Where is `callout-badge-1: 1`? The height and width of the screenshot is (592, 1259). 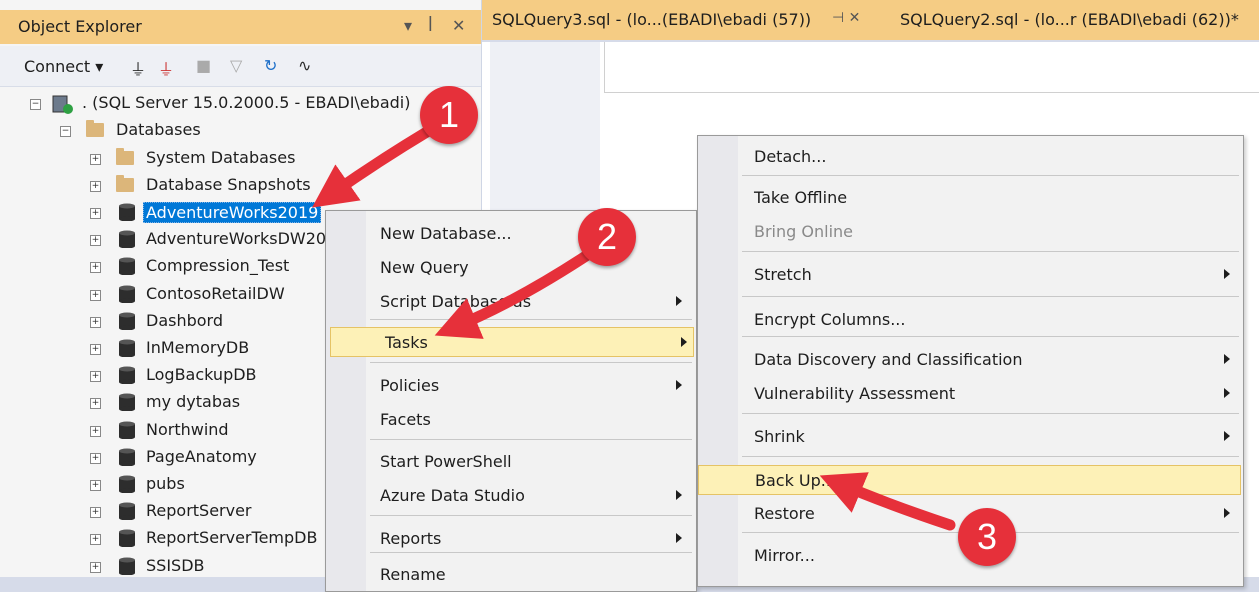
callout-badge-1: 1 is located at coordinates (449, 115).